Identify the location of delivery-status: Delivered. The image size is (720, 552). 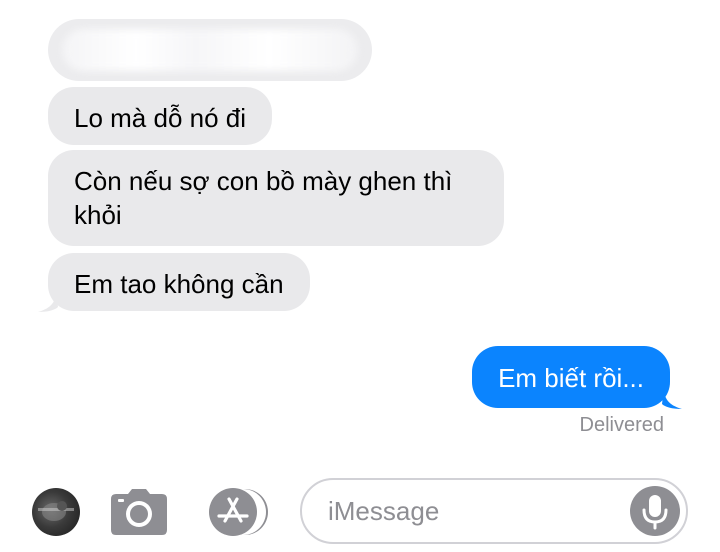
(621, 425).